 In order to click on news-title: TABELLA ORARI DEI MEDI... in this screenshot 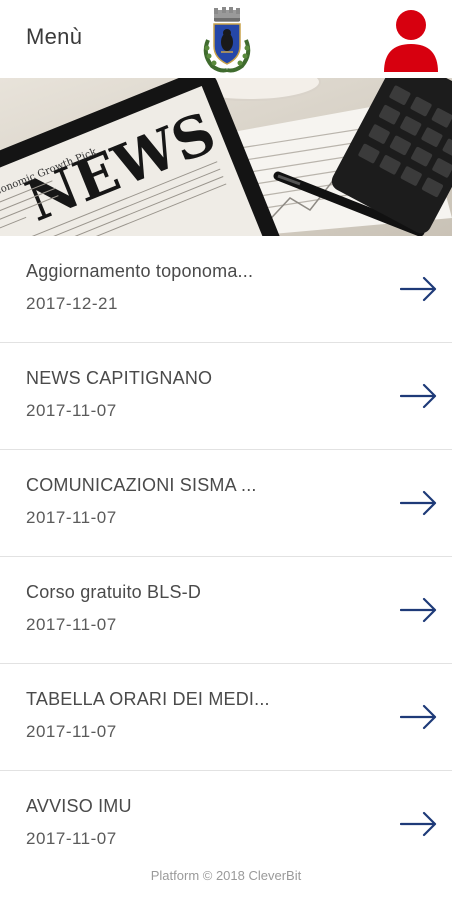, I will do `click(148, 699)`.